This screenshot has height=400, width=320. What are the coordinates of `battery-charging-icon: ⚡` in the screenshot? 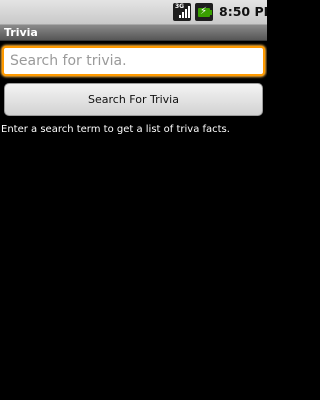 It's located at (204, 12).